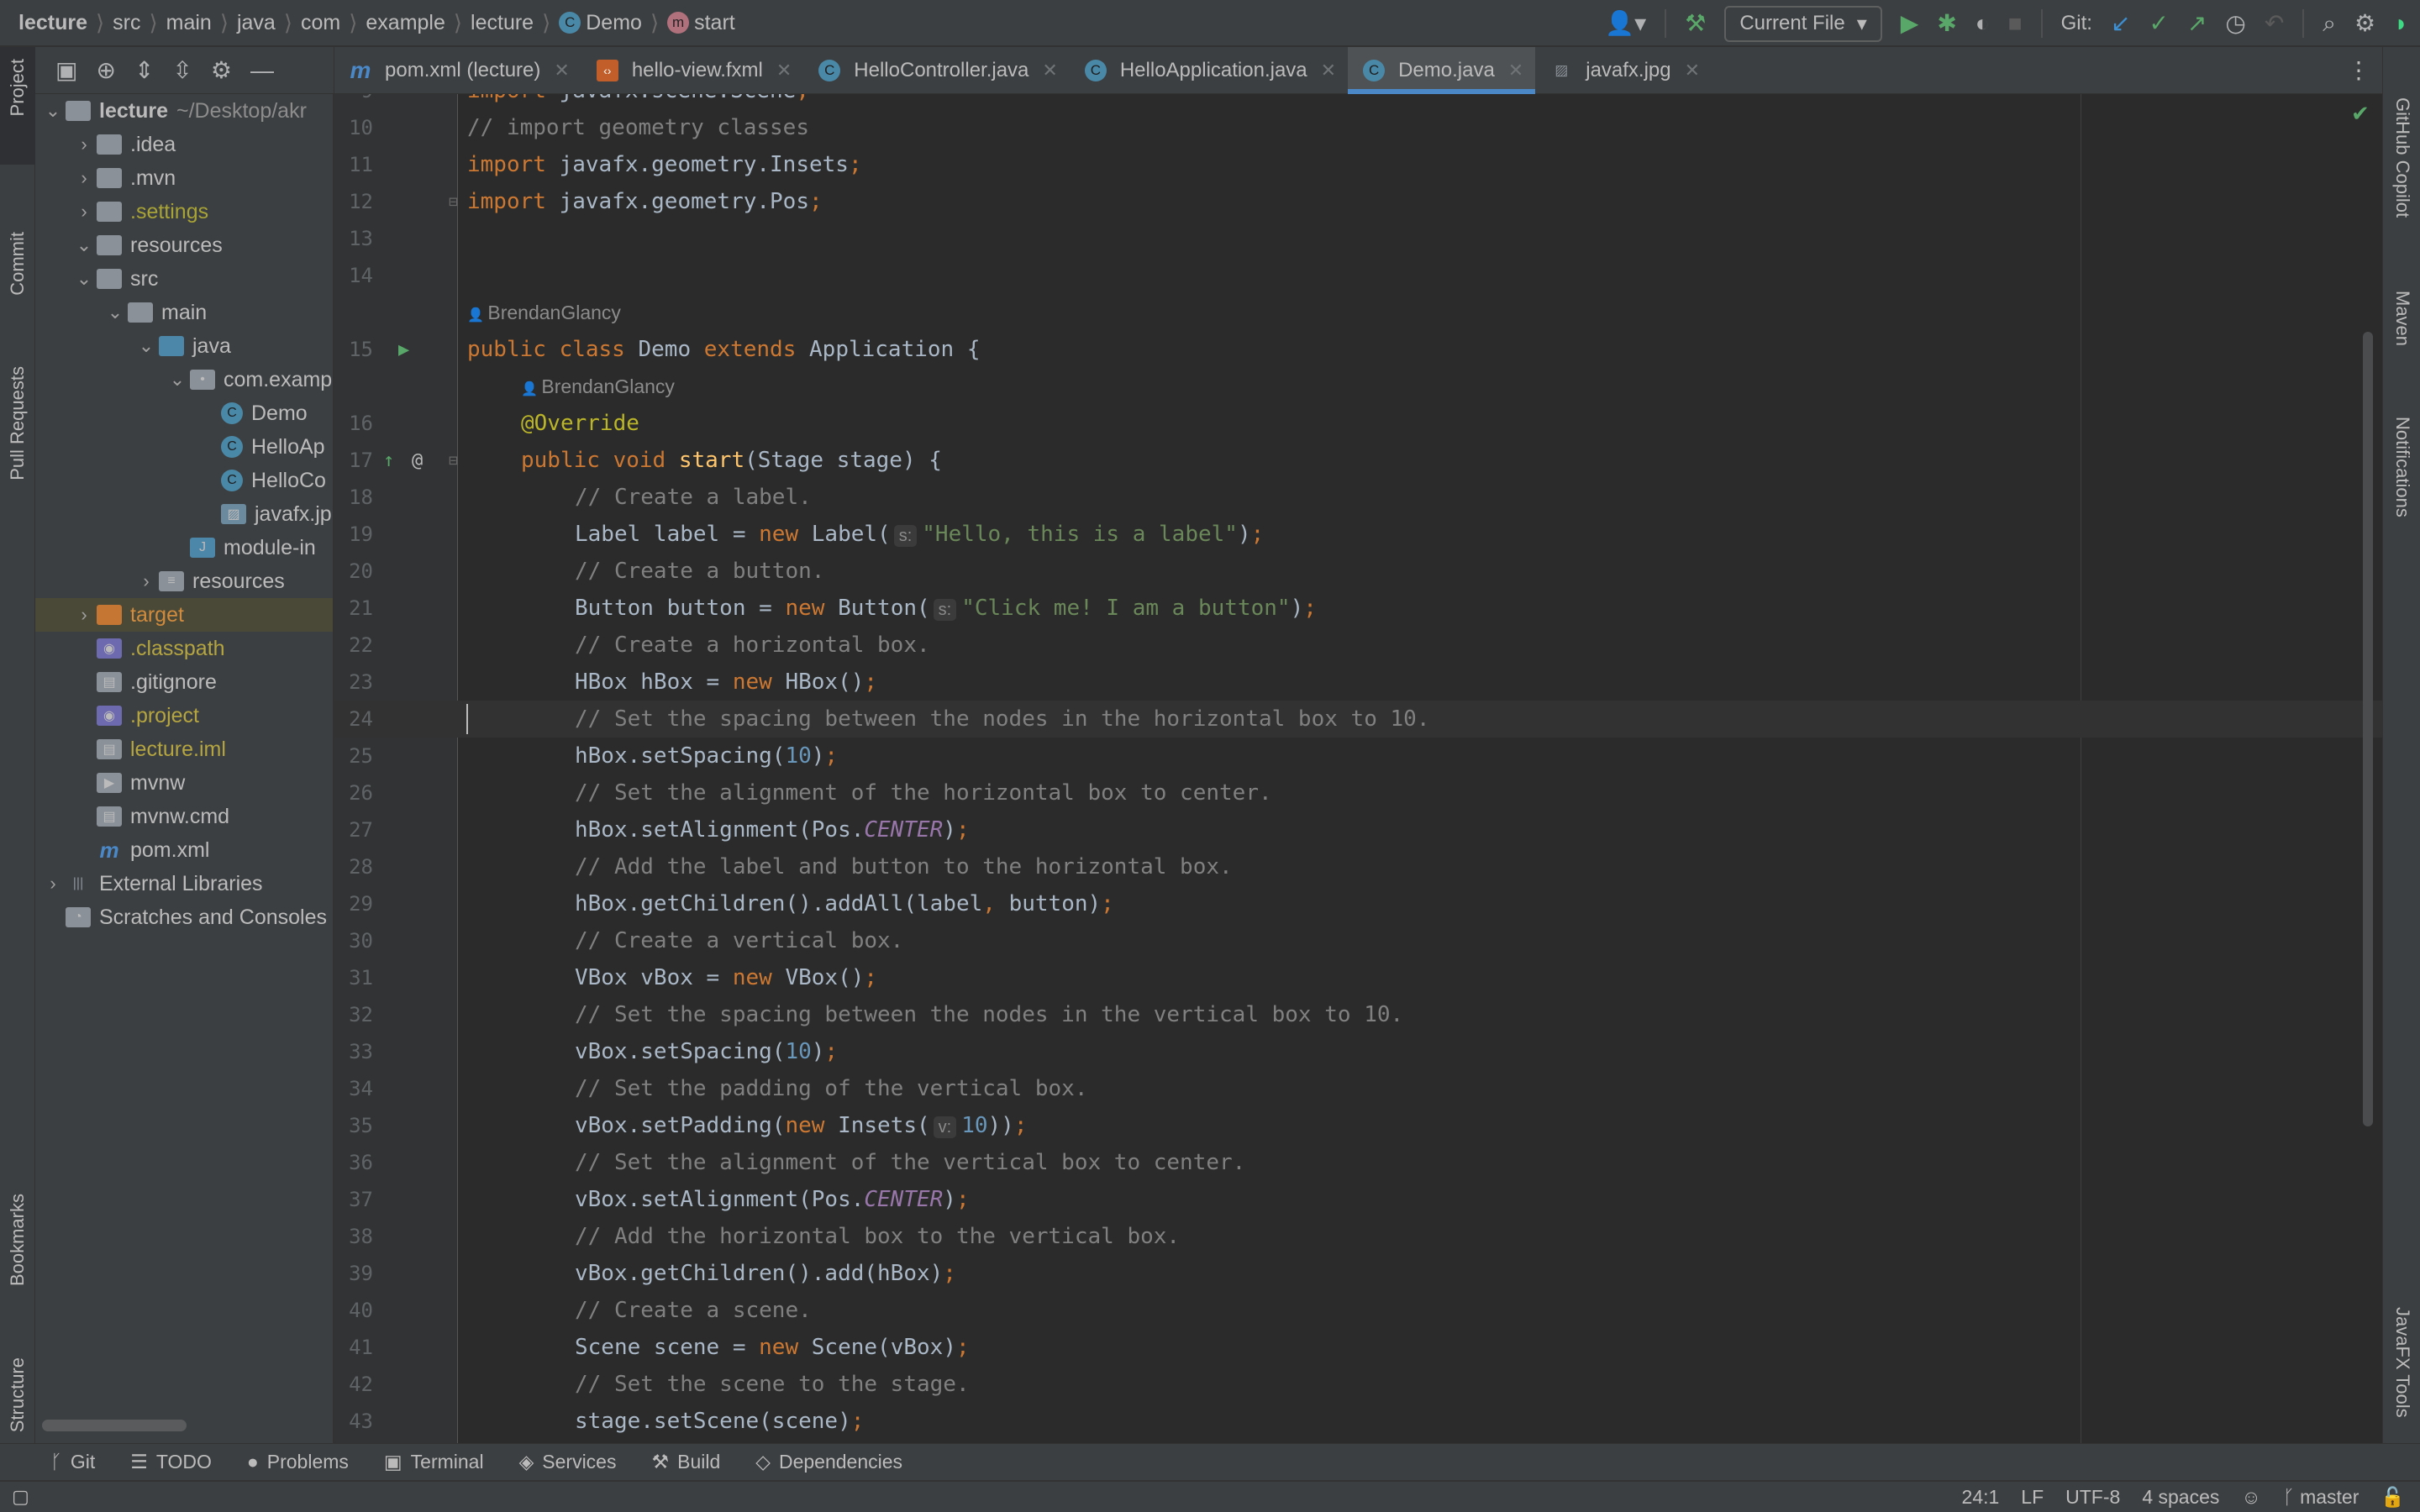 This screenshot has width=2420, height=1512. I want to click on code-text: vBox.setPadding(new Insets(v: 10));, so click(801, 1125).